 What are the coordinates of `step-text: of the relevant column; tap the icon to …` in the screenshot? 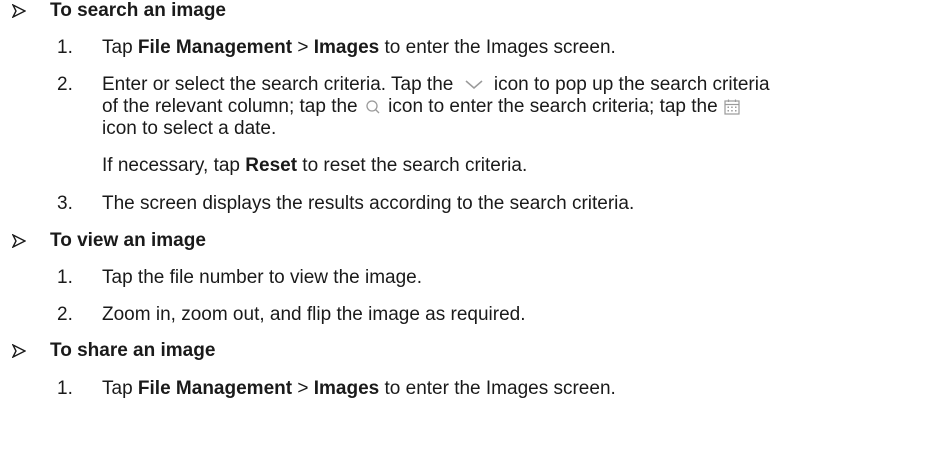 It's located at (421, 107).